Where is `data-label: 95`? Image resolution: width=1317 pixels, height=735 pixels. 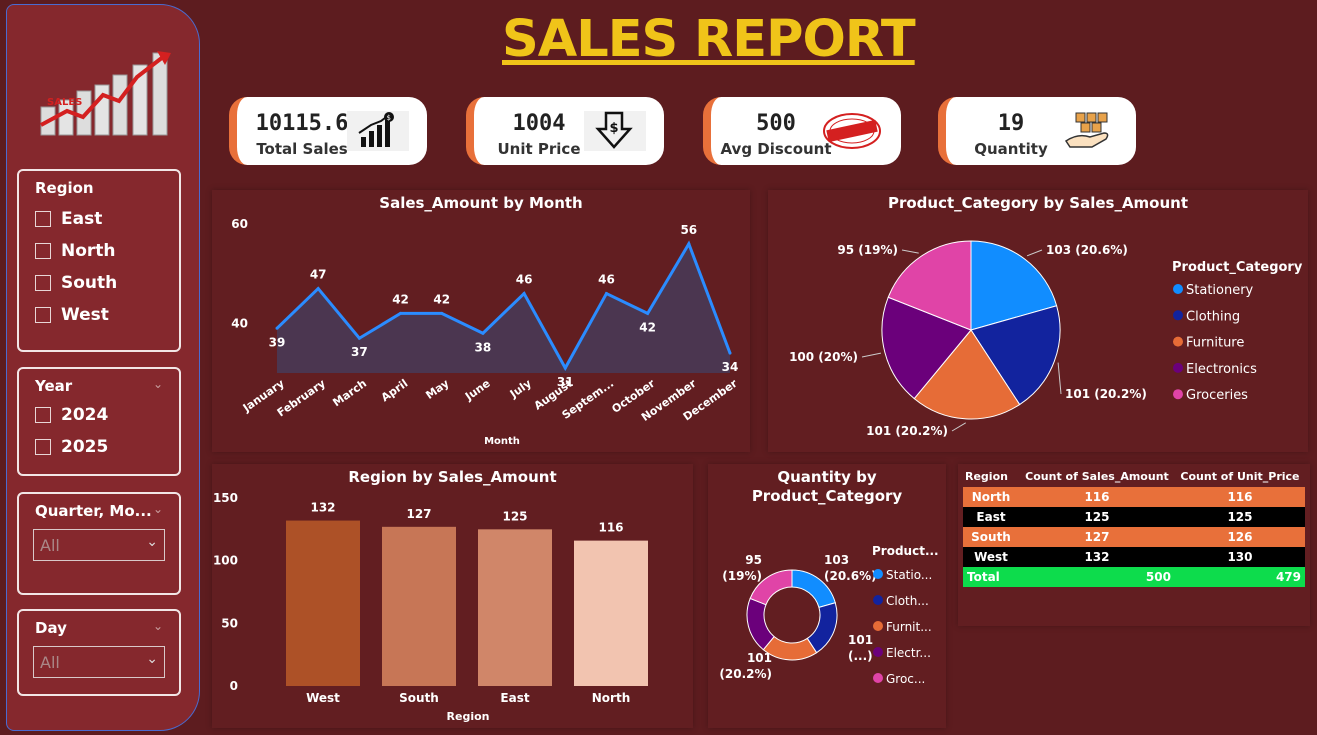
data-label: 95 is located at coordinates (753, 560).